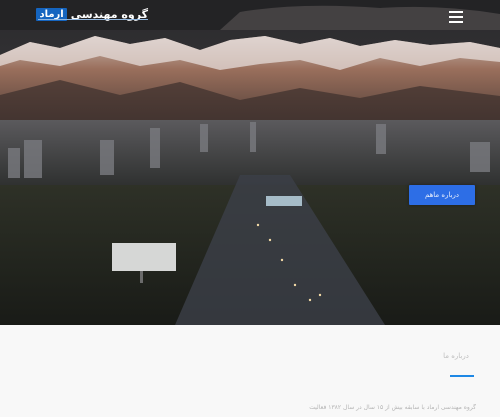  What do you see at coordinates (462, 376) in the screenshot?
I see `about-title-underline` at bounding box center [462, 376].